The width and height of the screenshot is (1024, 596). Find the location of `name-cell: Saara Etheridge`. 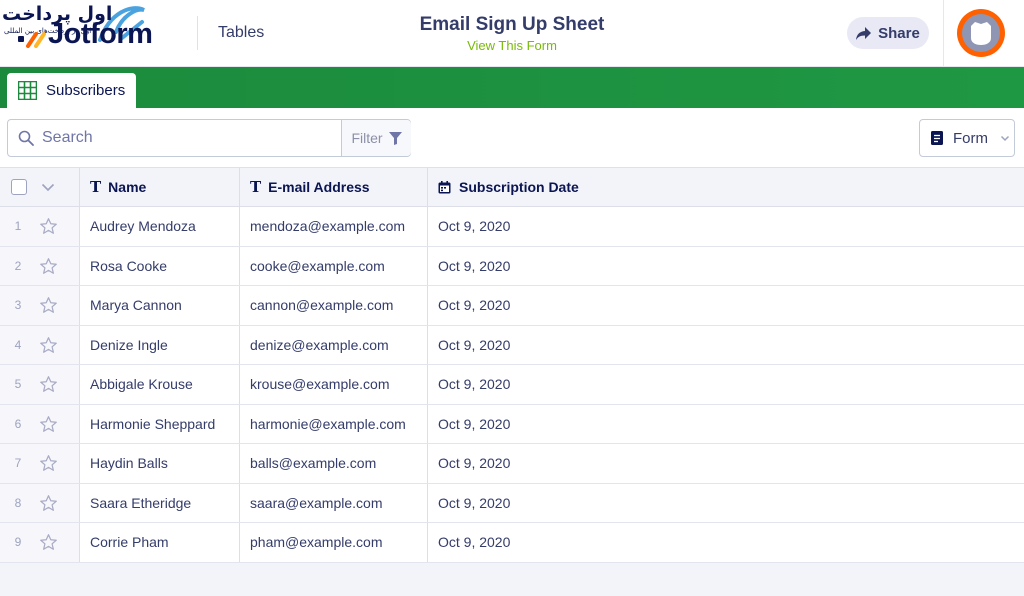

name-cell: Saara Etheridge is located at coordinates (160, 502).